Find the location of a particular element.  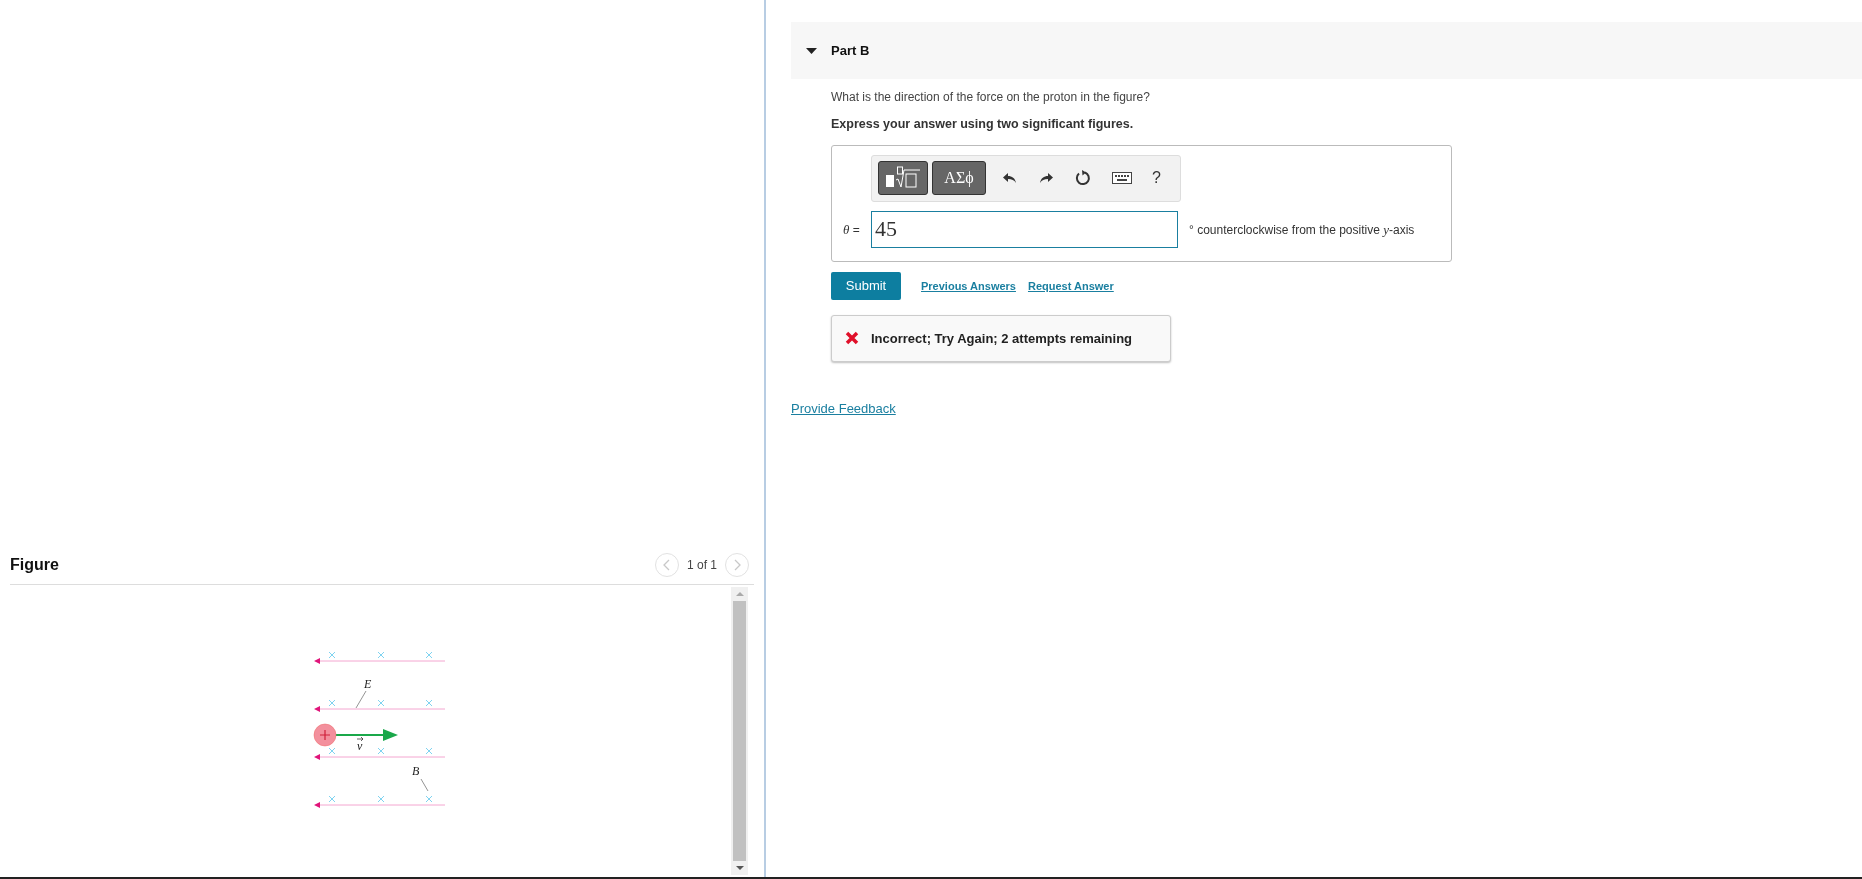

help-button: ? is located at coordinates (1156, 178).